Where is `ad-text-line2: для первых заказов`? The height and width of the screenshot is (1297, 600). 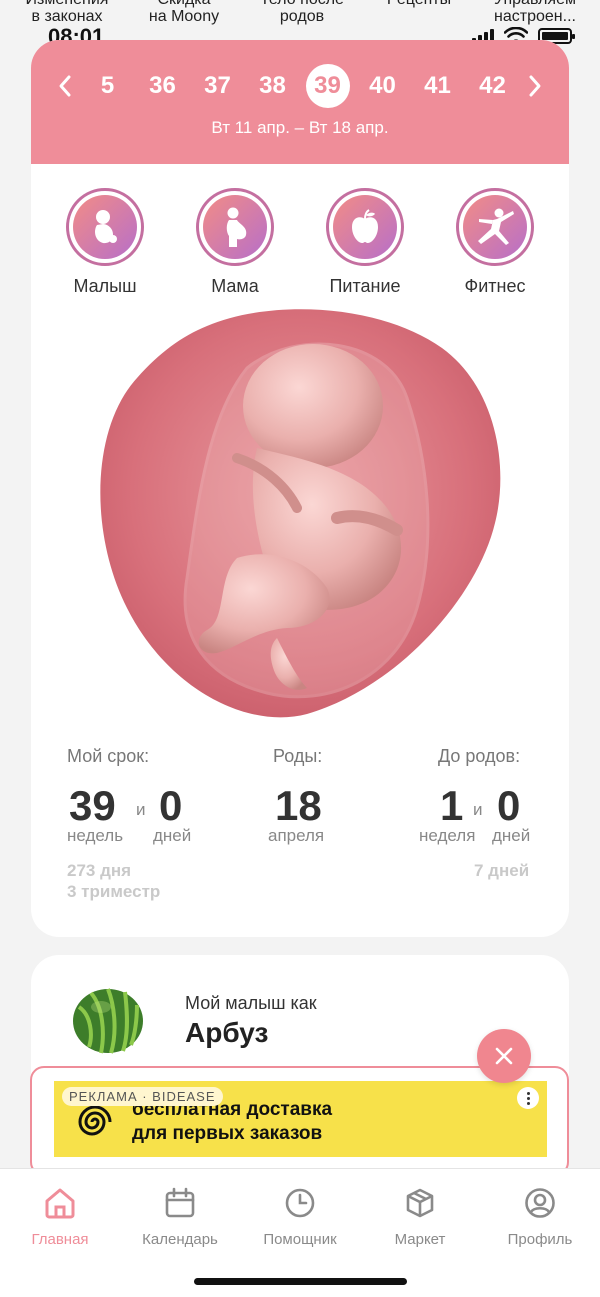
ad-text-line2: для первых заказов is located at coordinates (227, 1133).